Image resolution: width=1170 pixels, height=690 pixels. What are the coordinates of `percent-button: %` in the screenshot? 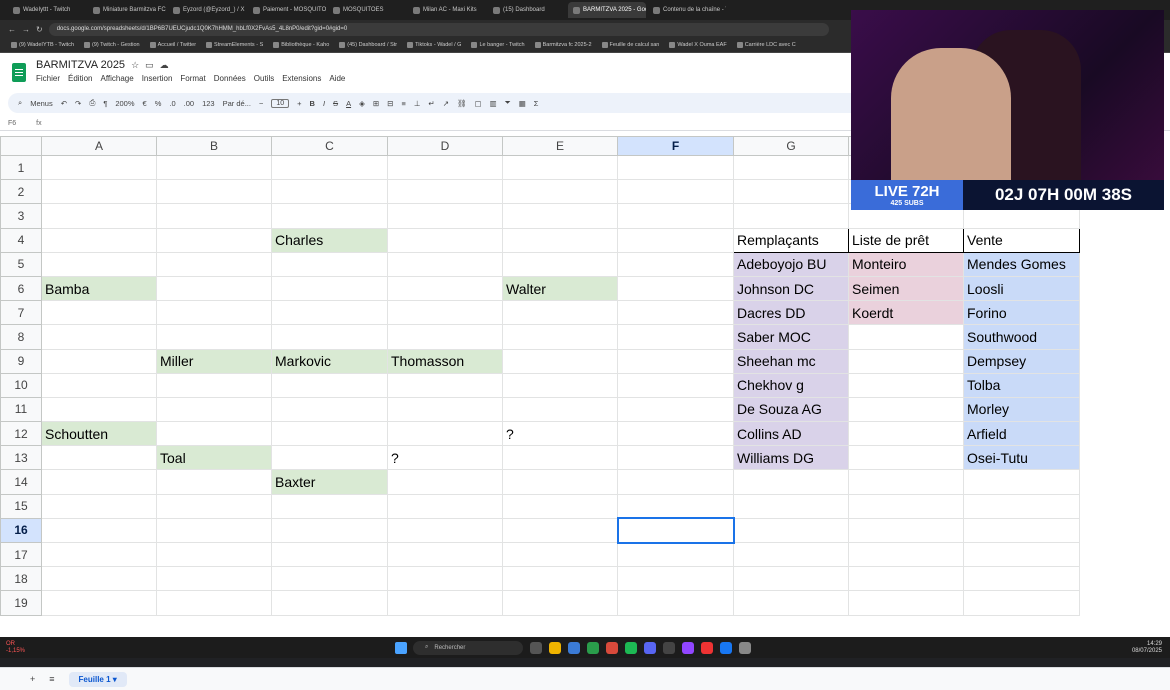 It's located at (158, 103).